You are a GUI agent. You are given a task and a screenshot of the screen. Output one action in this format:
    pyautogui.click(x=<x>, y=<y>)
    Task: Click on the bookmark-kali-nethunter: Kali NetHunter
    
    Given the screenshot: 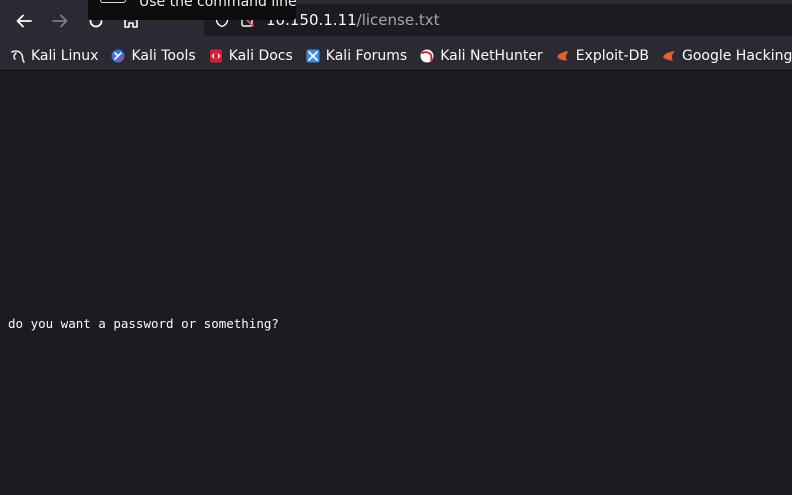 What is the action you would take?
    pyautogui.click(x=481, y=56)
    